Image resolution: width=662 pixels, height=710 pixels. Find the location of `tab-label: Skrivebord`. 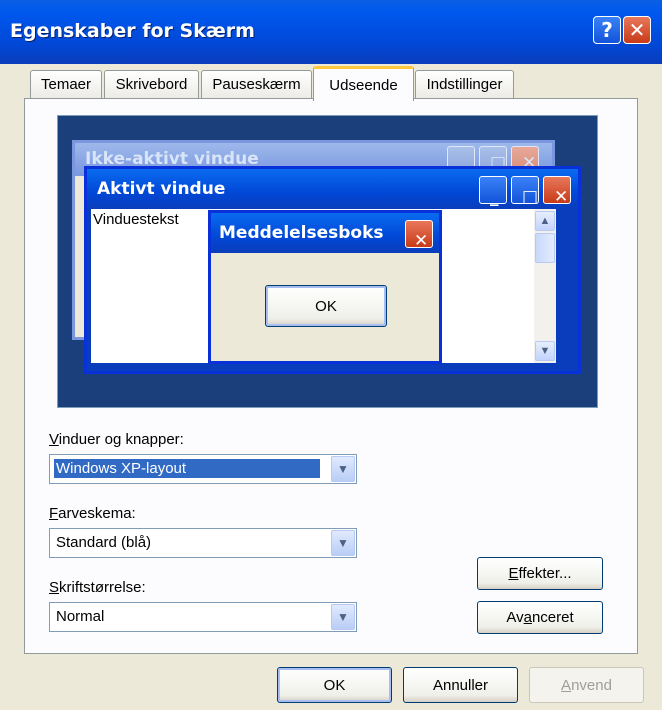

tab-label: Skrivebord is located at coordinates (151, 84).